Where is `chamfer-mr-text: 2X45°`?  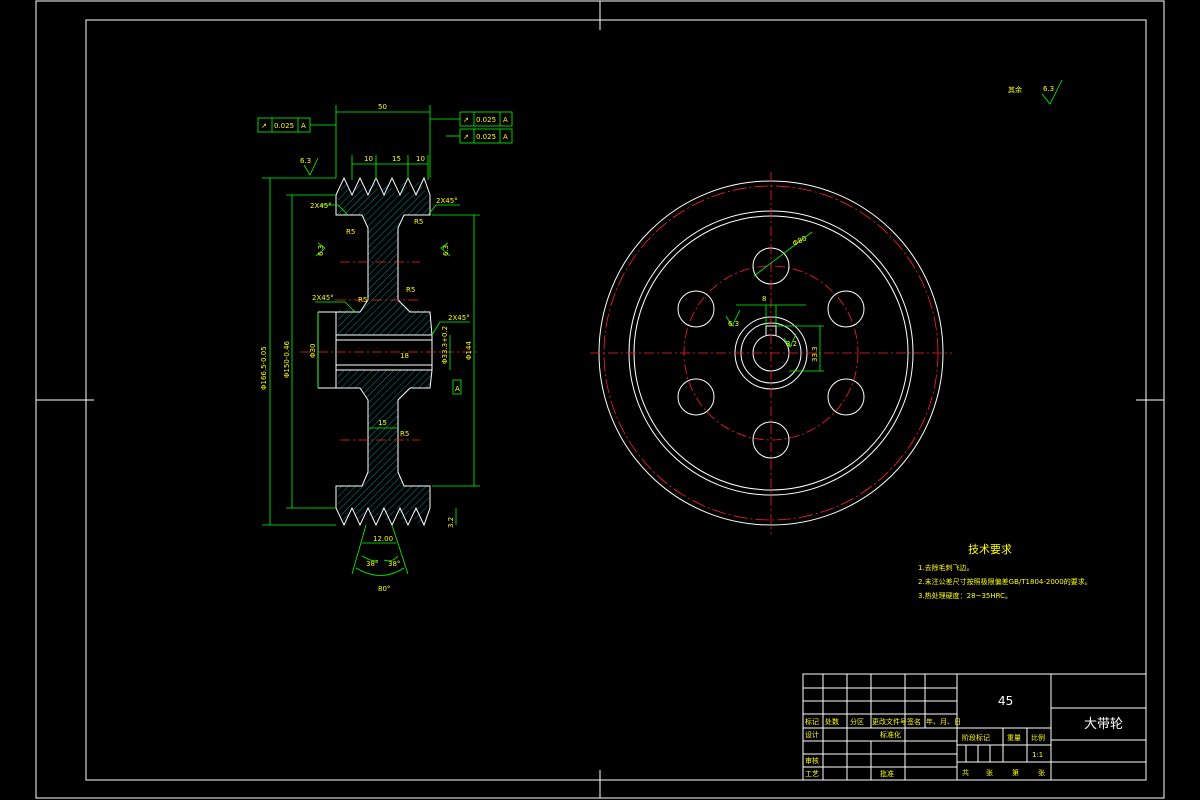
chamfer-mr-text: 2X45° is located at coordinates (459, 318).